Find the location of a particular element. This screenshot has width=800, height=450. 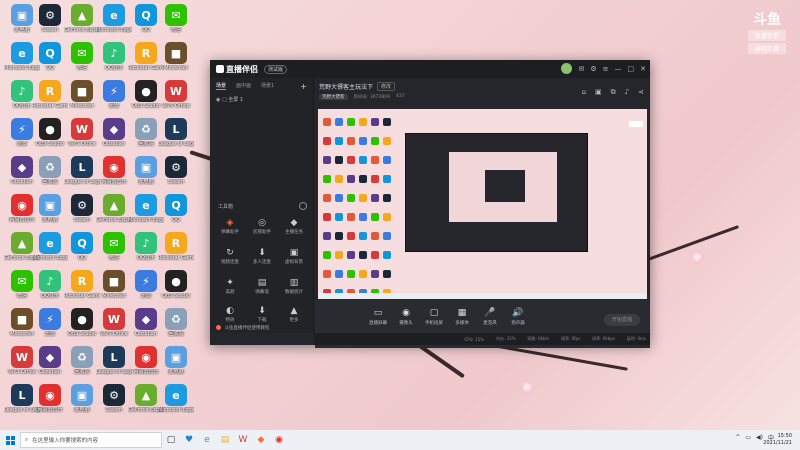

toolbox-item: ▥ 数据统计 is located at coordinates (294, 286).